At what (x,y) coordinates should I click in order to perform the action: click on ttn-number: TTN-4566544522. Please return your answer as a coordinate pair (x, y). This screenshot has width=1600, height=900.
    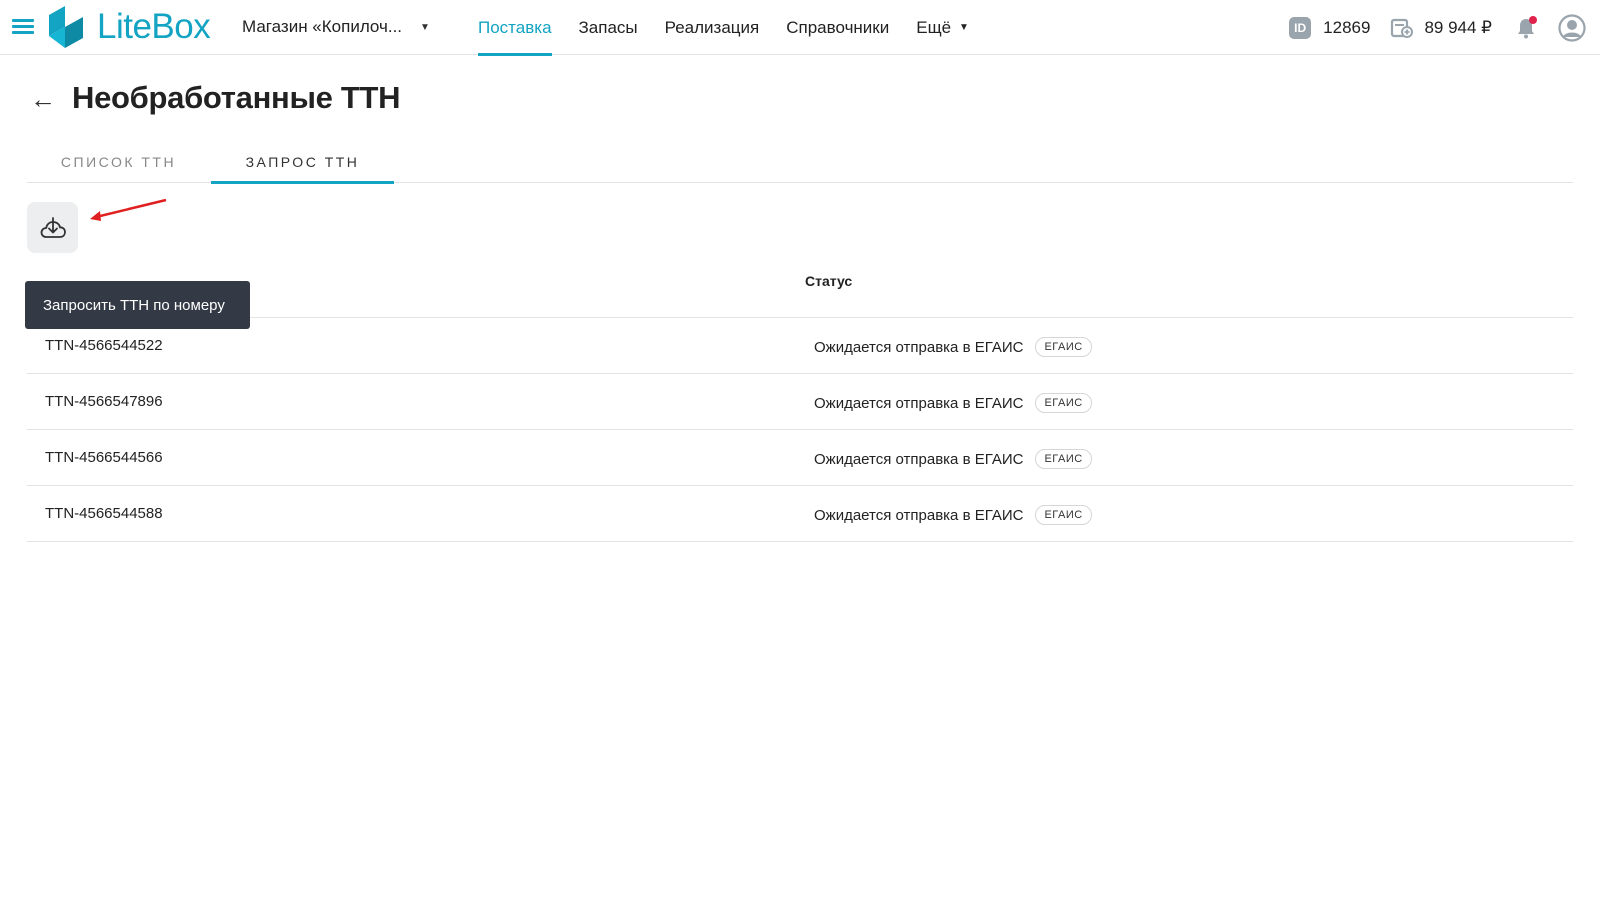
    Looking at the image, I should click on (104, 345).